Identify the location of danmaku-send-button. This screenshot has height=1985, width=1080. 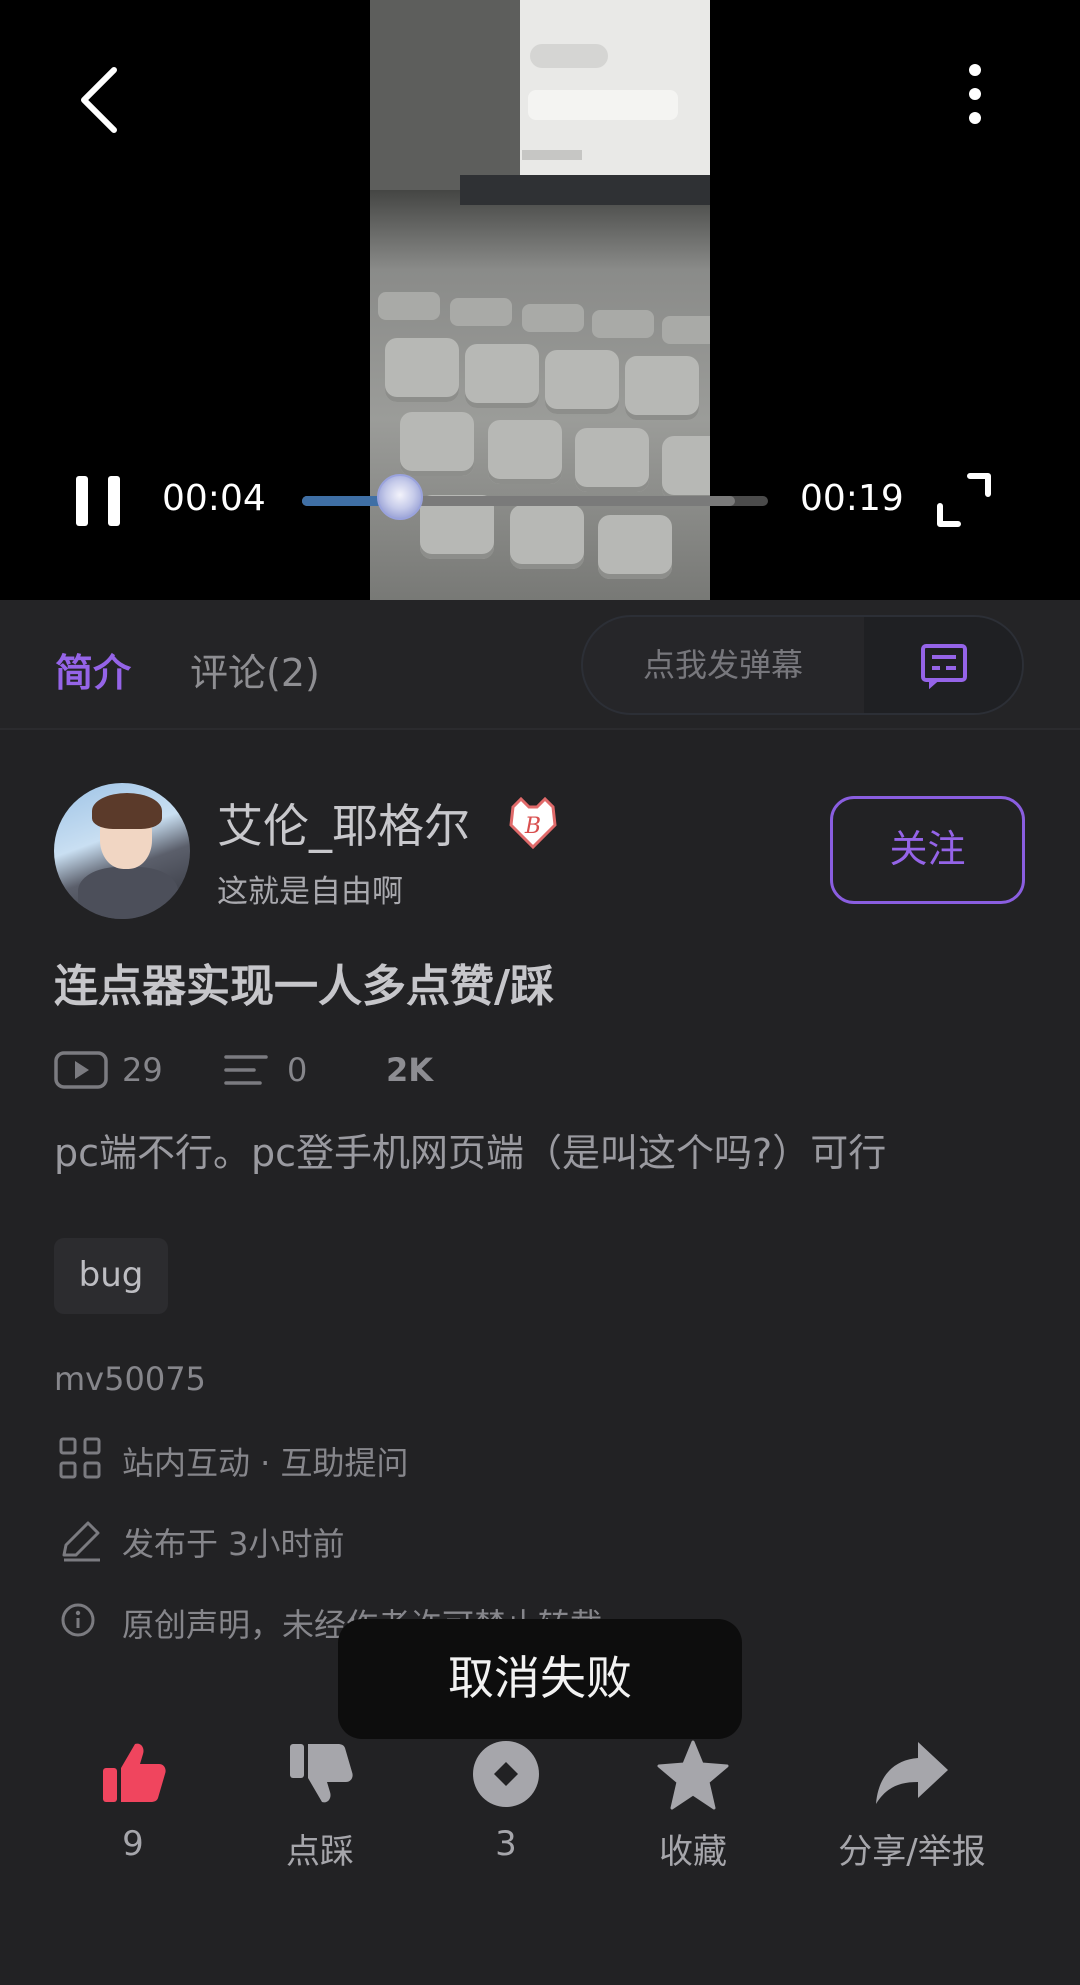
(943, 665).